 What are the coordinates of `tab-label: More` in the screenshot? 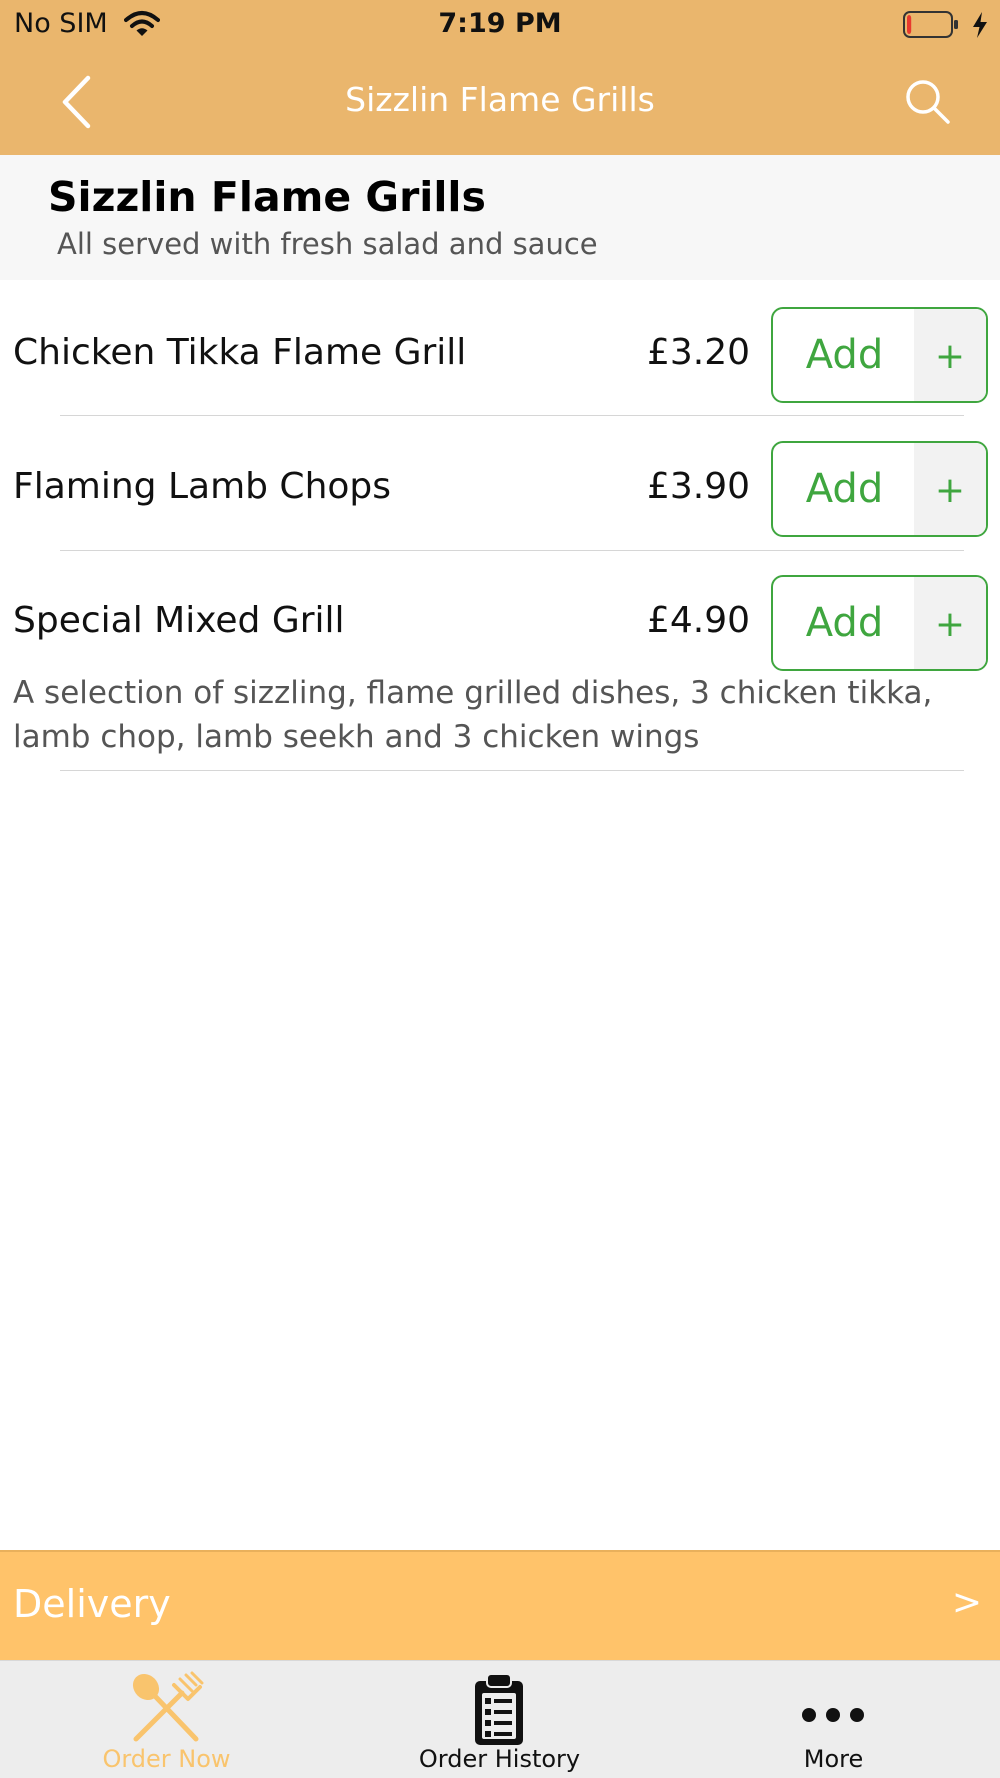 It's located at (833, 1759).